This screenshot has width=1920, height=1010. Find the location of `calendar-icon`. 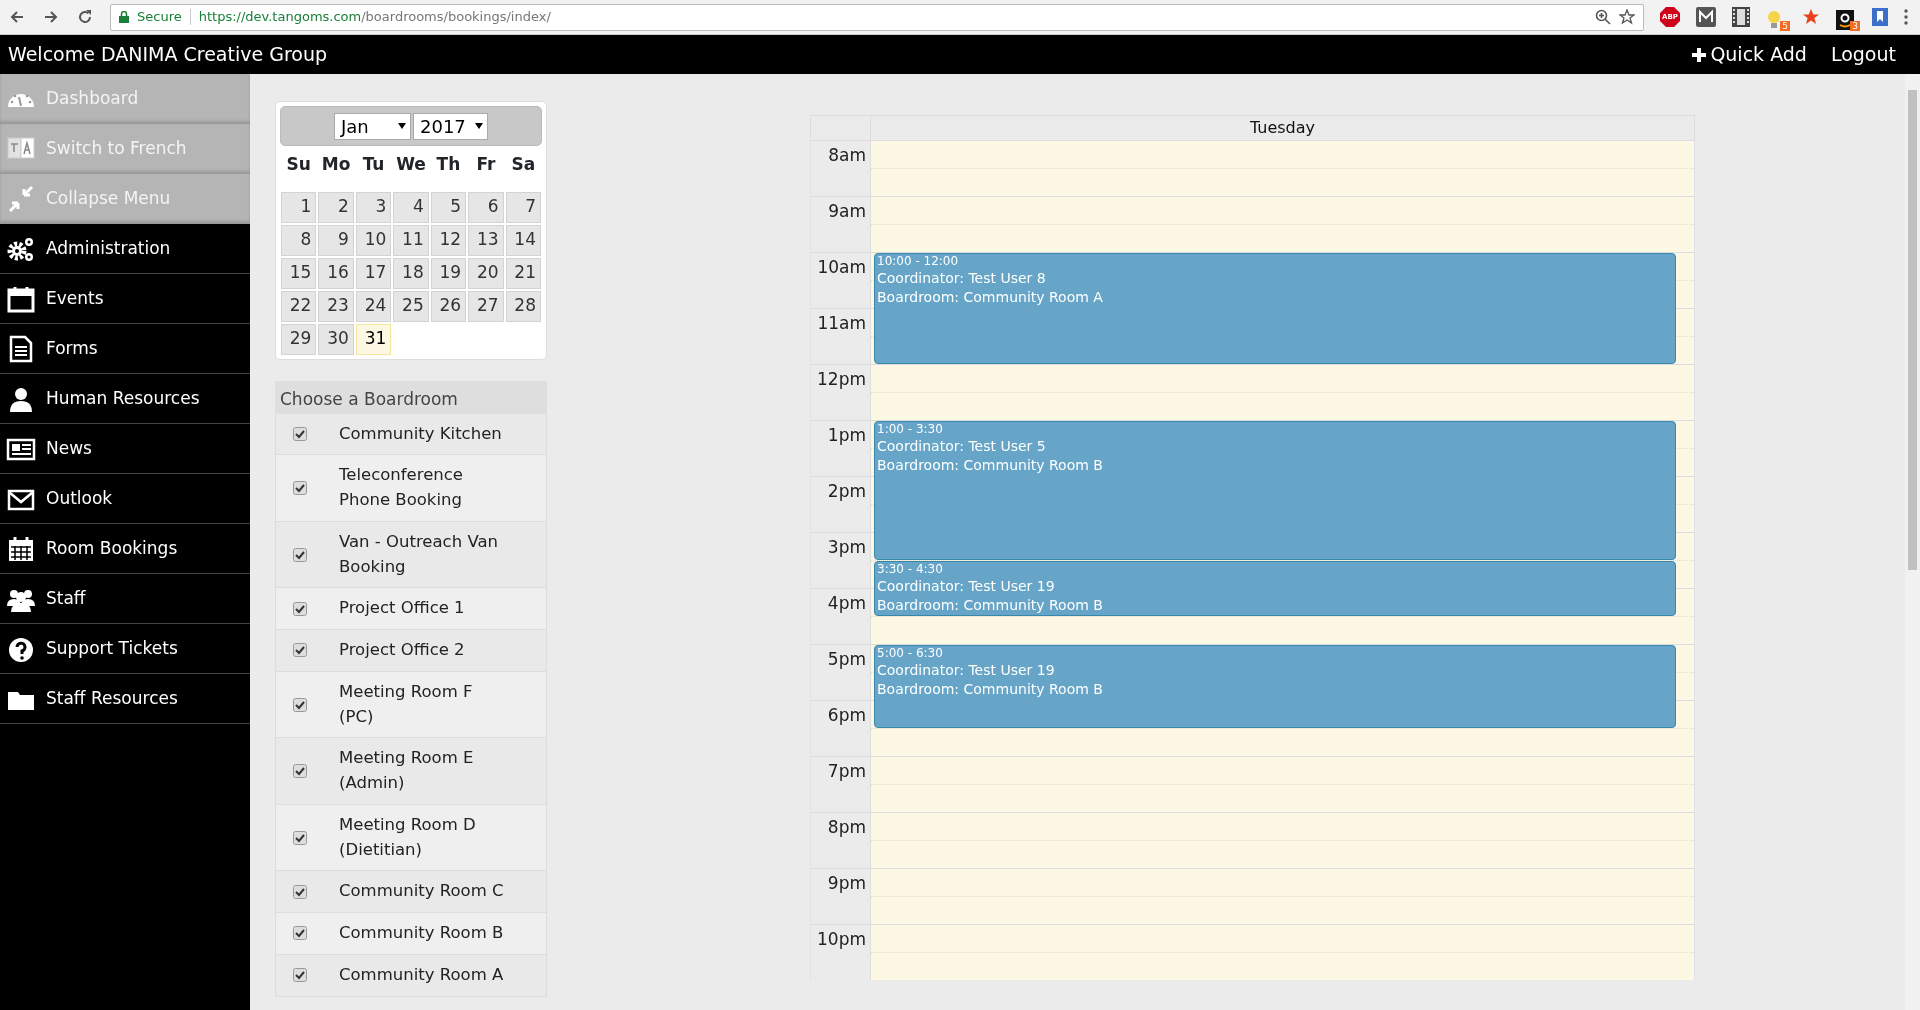

calendar-icon is located at coordinates (21, 298).